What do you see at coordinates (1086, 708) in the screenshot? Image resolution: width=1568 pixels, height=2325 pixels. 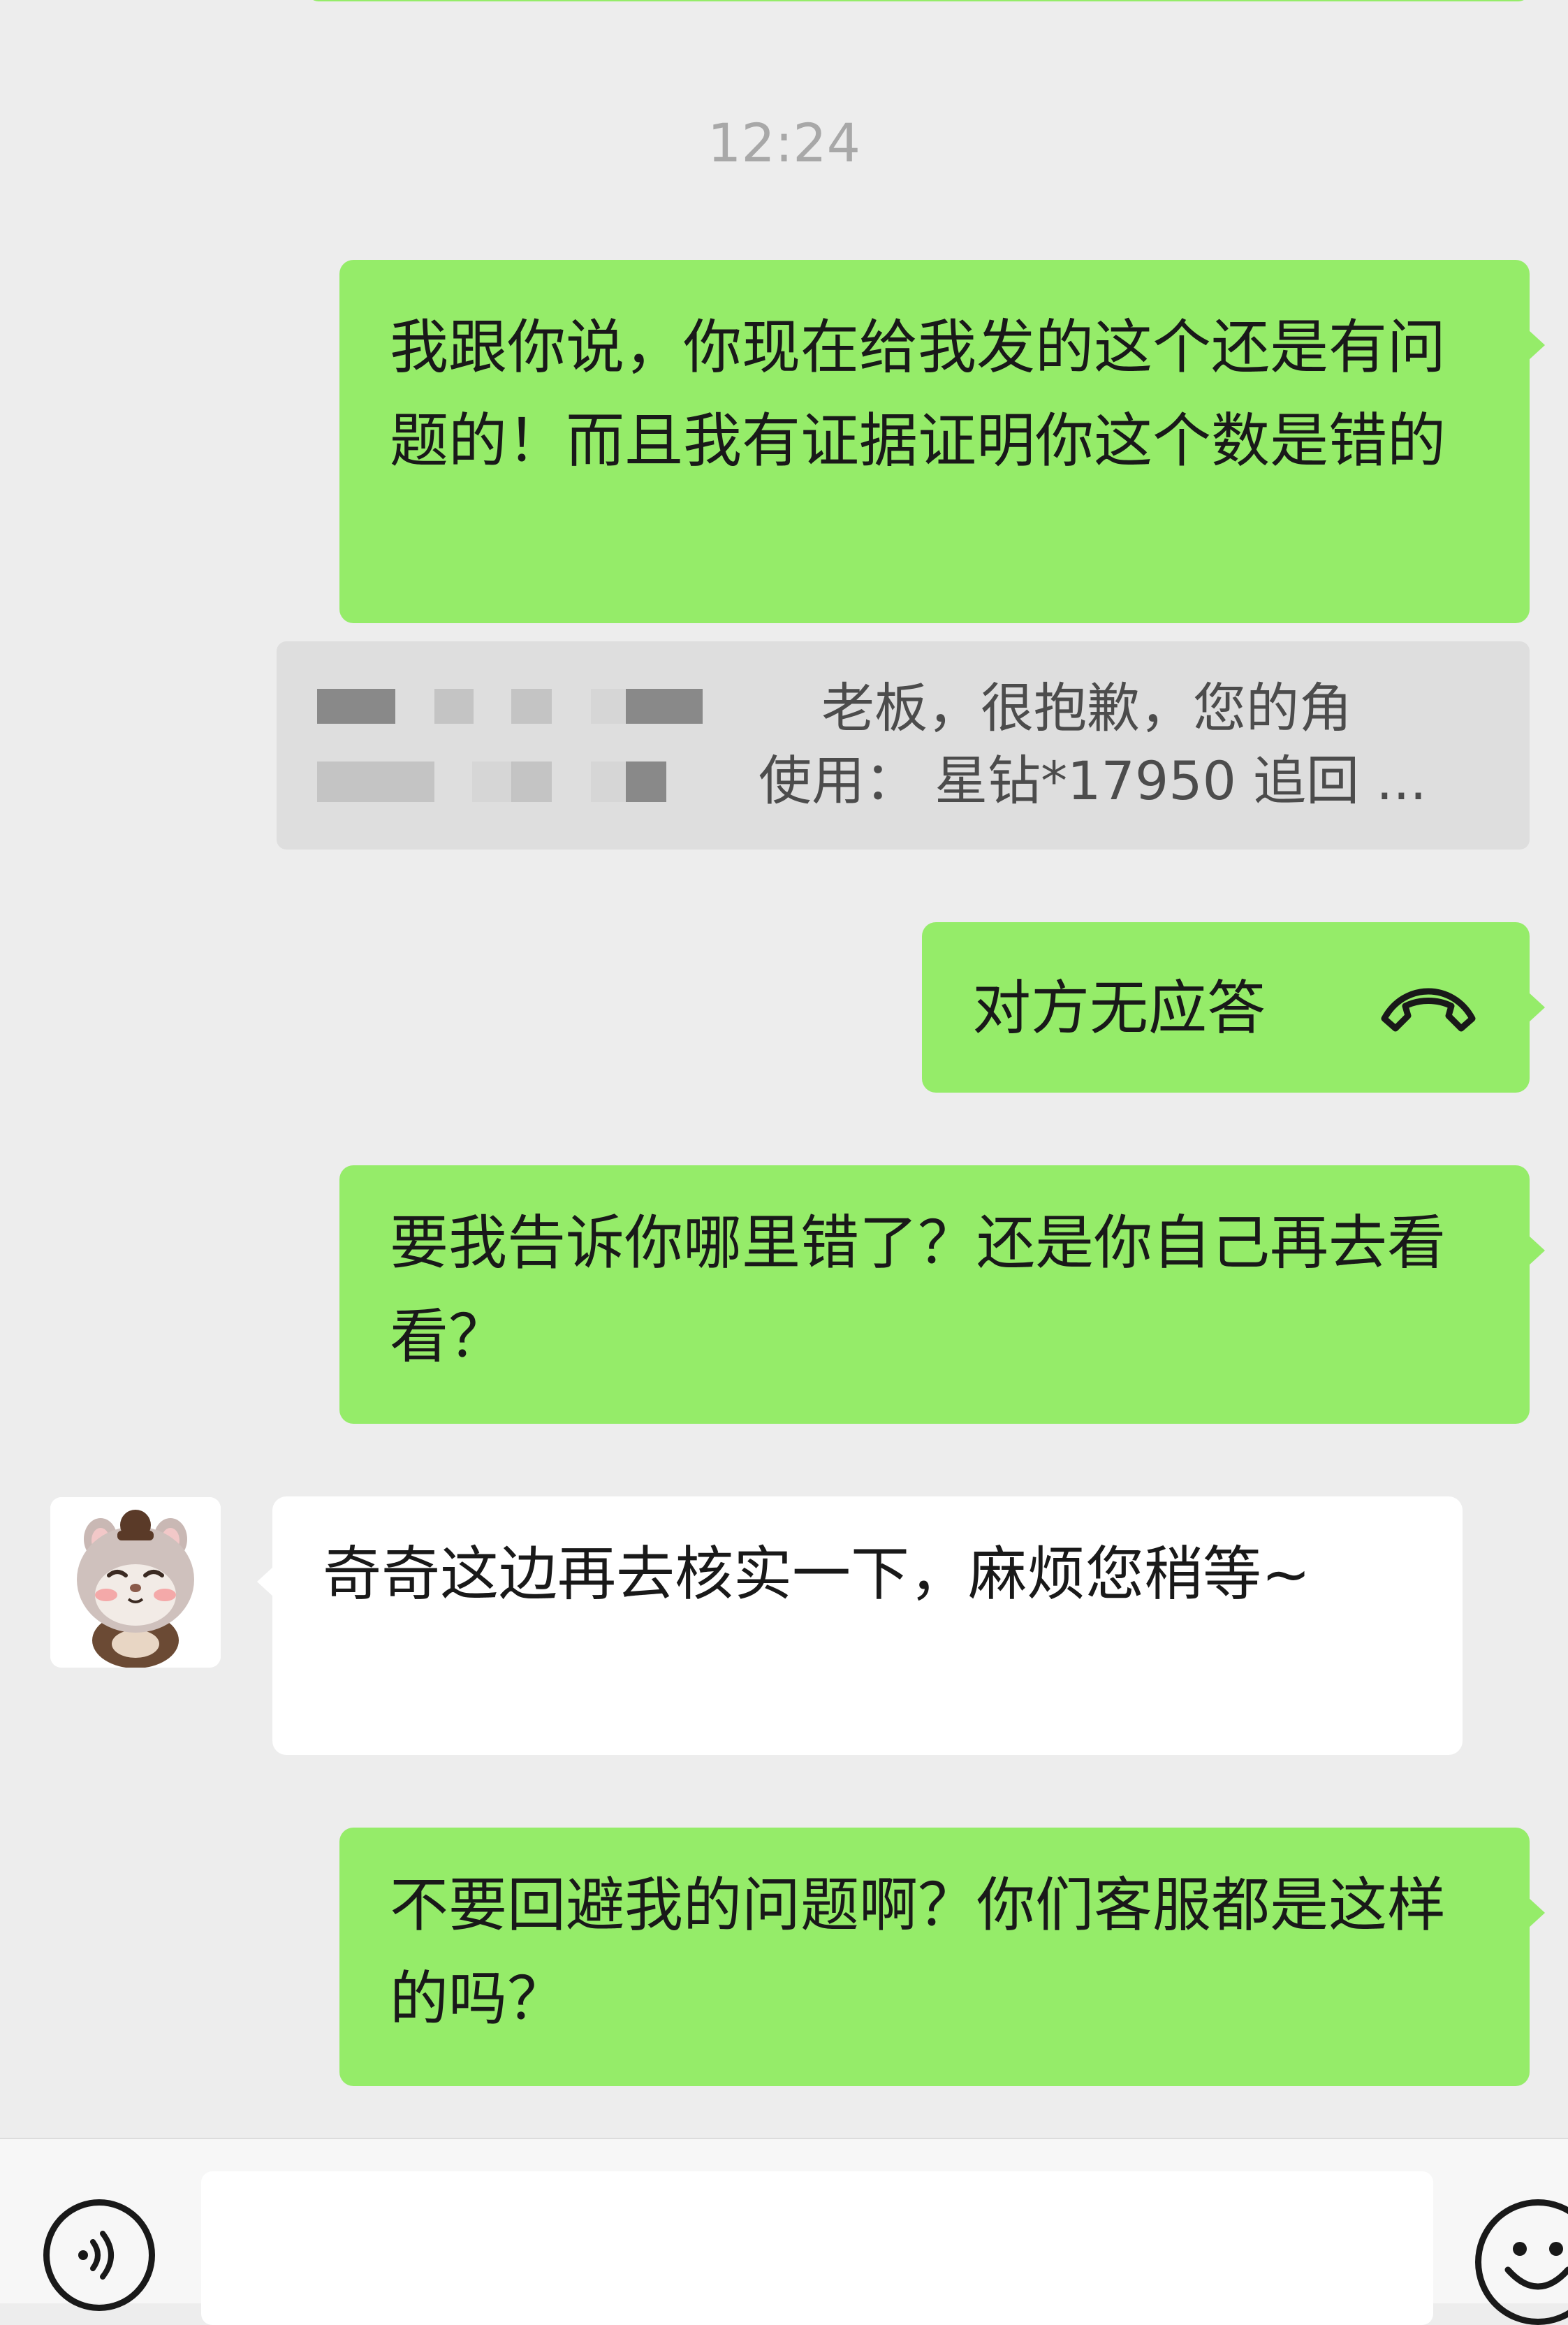 I see `quoted-text-line-1: 老板，很抱歉，您的角` at bounding box center [1086, 708].